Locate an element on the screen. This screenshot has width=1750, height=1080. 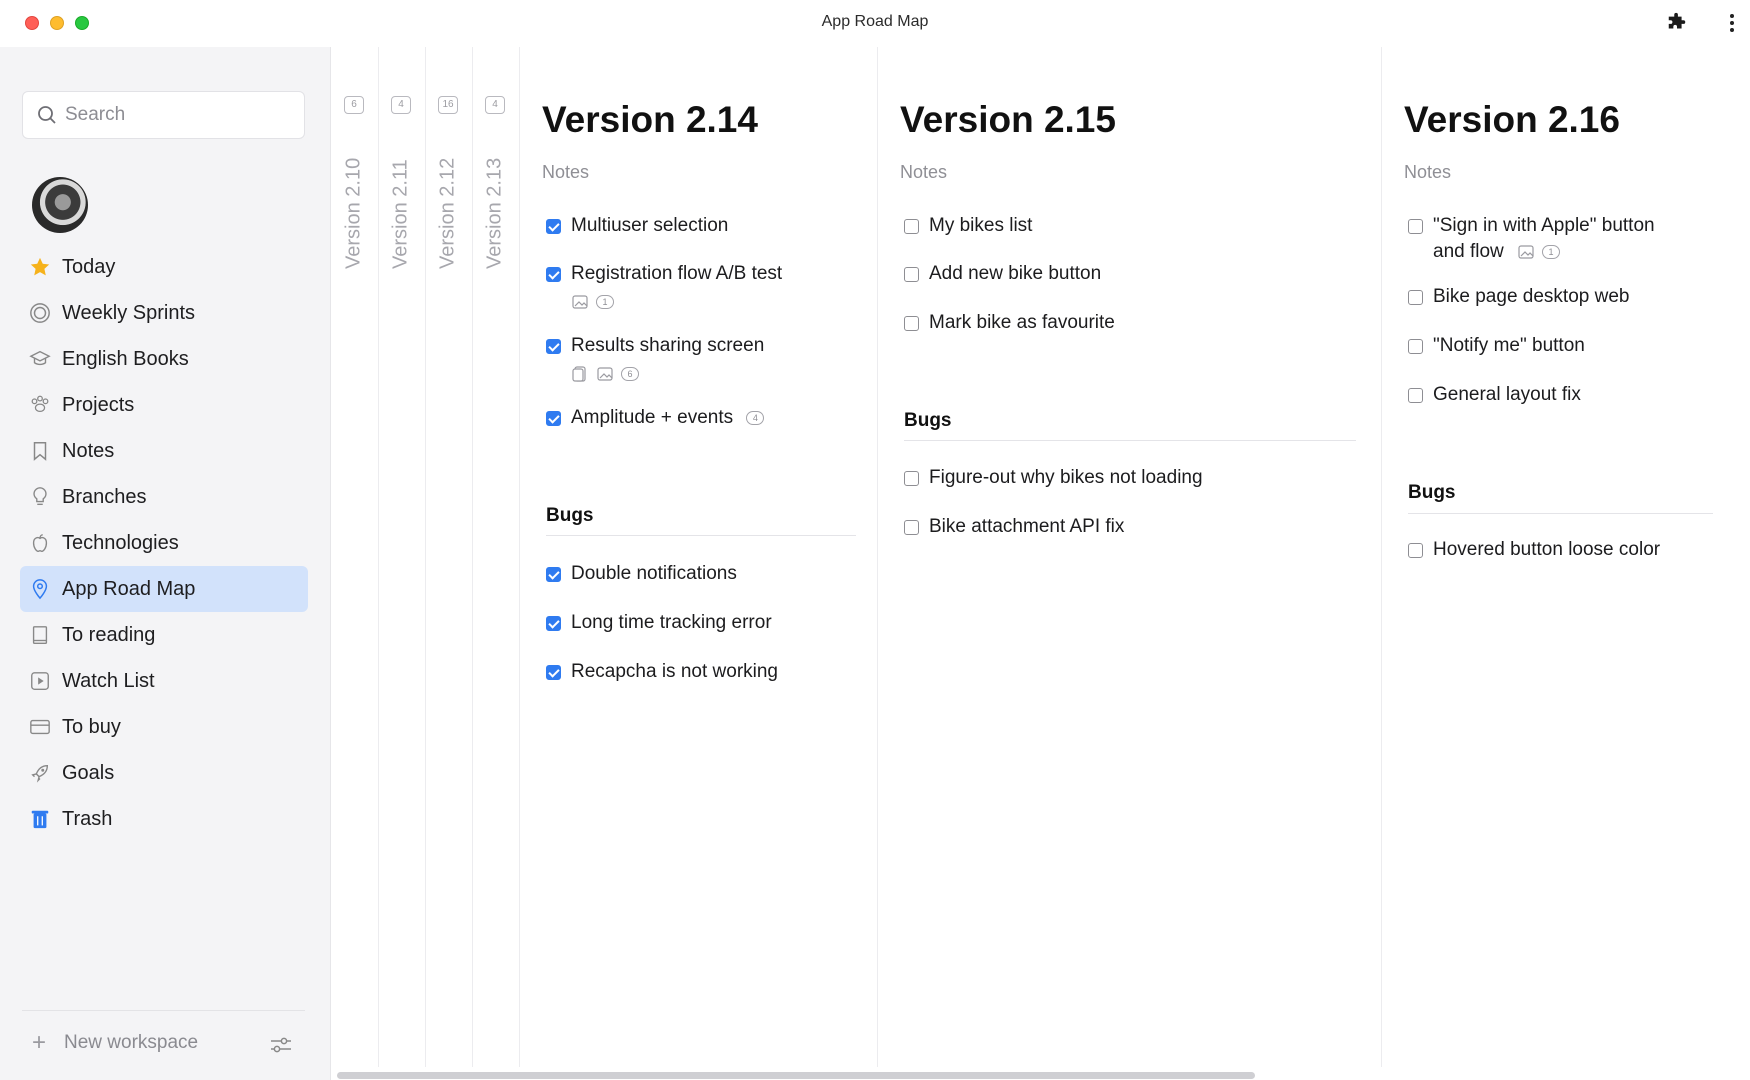
column-title: Version 2.14 is located at coordinates (650, 120).